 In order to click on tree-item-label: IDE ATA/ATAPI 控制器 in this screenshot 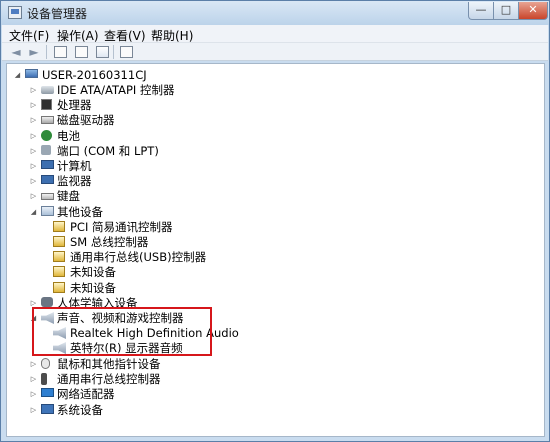, I will do `click(116, 90)`.